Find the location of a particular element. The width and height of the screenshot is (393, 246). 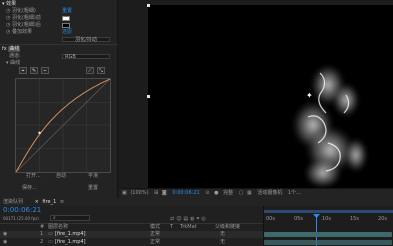

effect-row-label: 羽化(粗細)前 is located at coordinates (26, 18).